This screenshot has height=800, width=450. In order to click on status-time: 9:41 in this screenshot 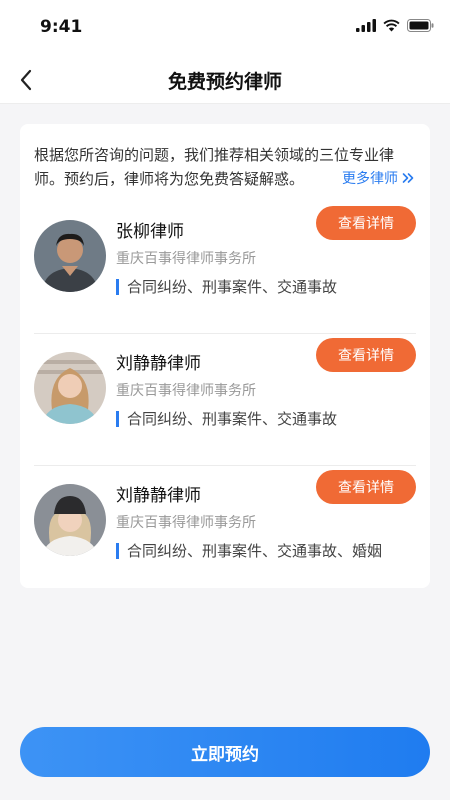, I will do `click(61, 27)`.